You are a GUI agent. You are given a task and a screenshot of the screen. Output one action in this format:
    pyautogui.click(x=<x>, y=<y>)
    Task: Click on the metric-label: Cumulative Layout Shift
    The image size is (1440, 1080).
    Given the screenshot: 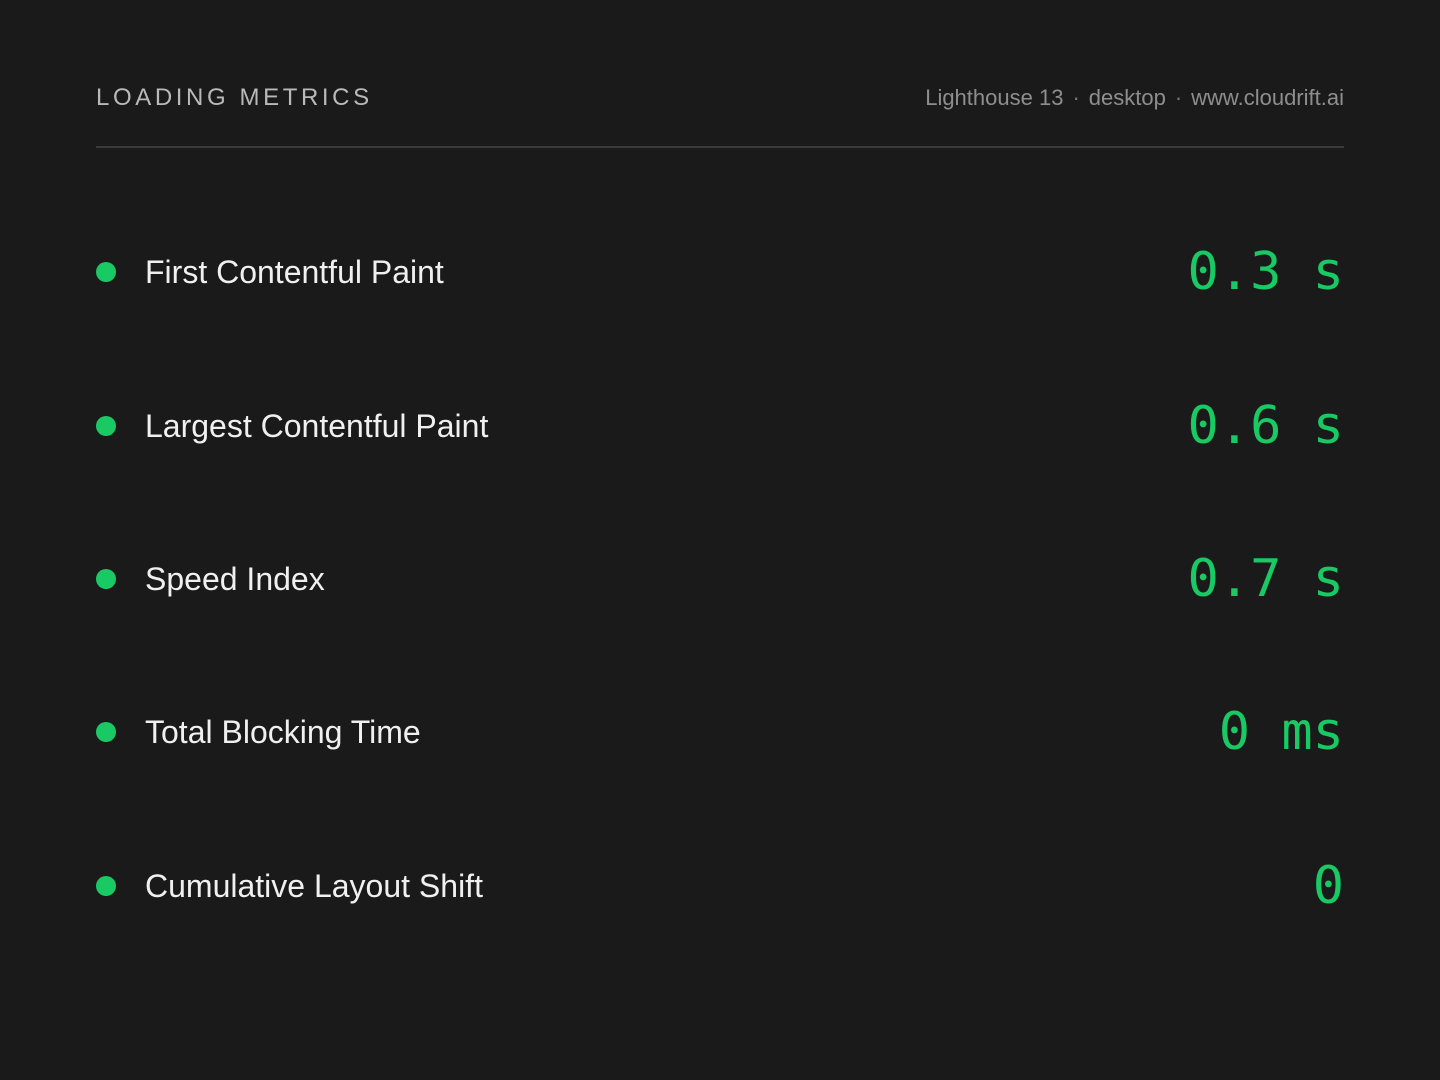 What is the action you would take?
    pyautogui.click(x=314, y=885)
    